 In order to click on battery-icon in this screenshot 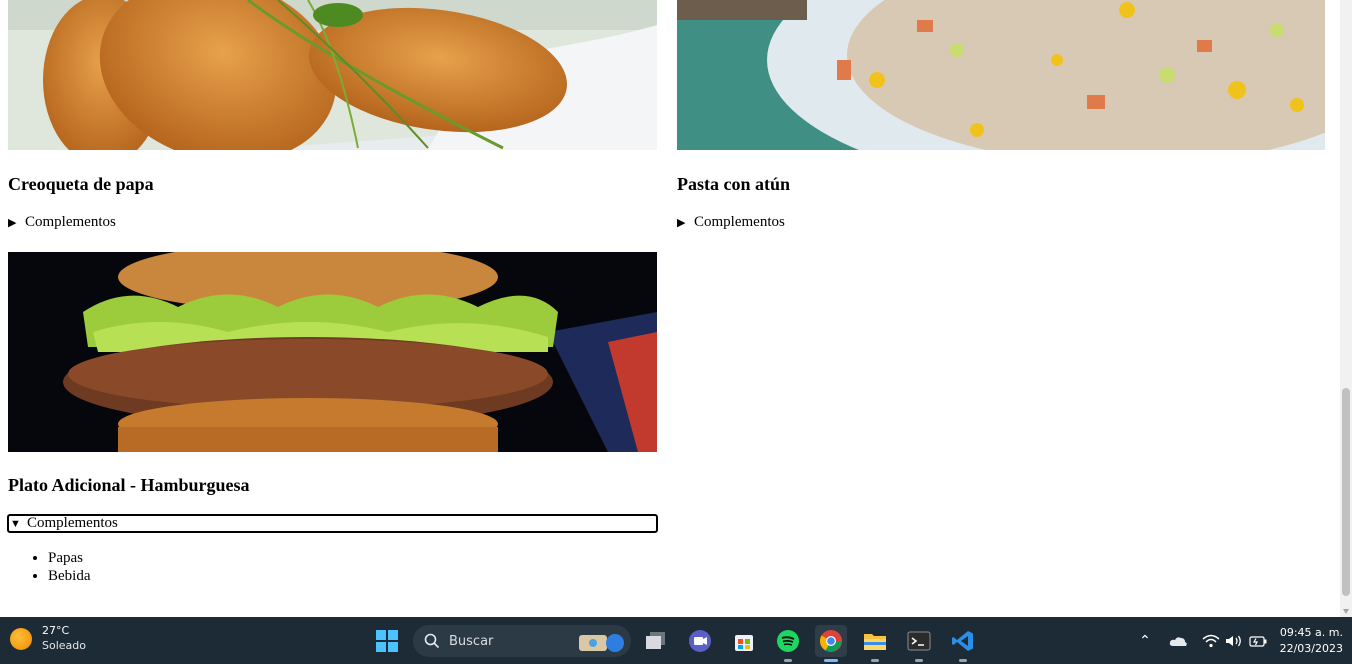, I will do `click(1258, 641)`.